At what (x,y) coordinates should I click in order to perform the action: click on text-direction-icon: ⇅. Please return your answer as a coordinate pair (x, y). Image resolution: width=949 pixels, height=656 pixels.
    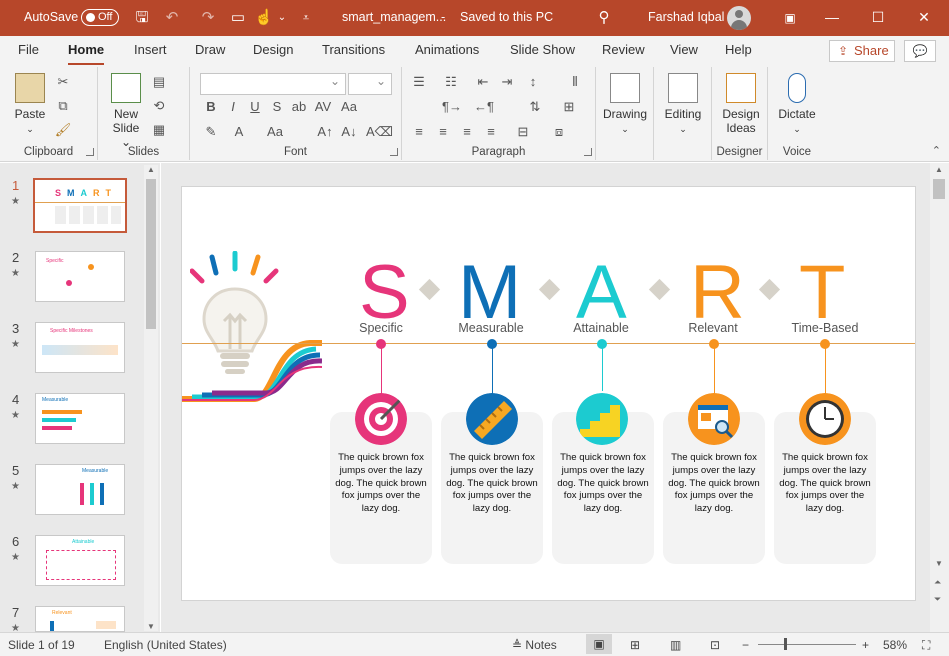
    Looking at the image, I should click on (535, 107).